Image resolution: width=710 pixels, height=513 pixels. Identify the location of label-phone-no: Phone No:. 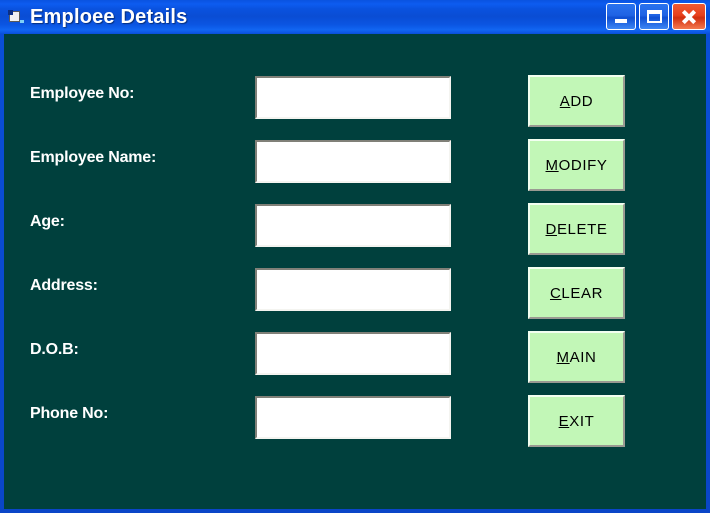
(69, 413).